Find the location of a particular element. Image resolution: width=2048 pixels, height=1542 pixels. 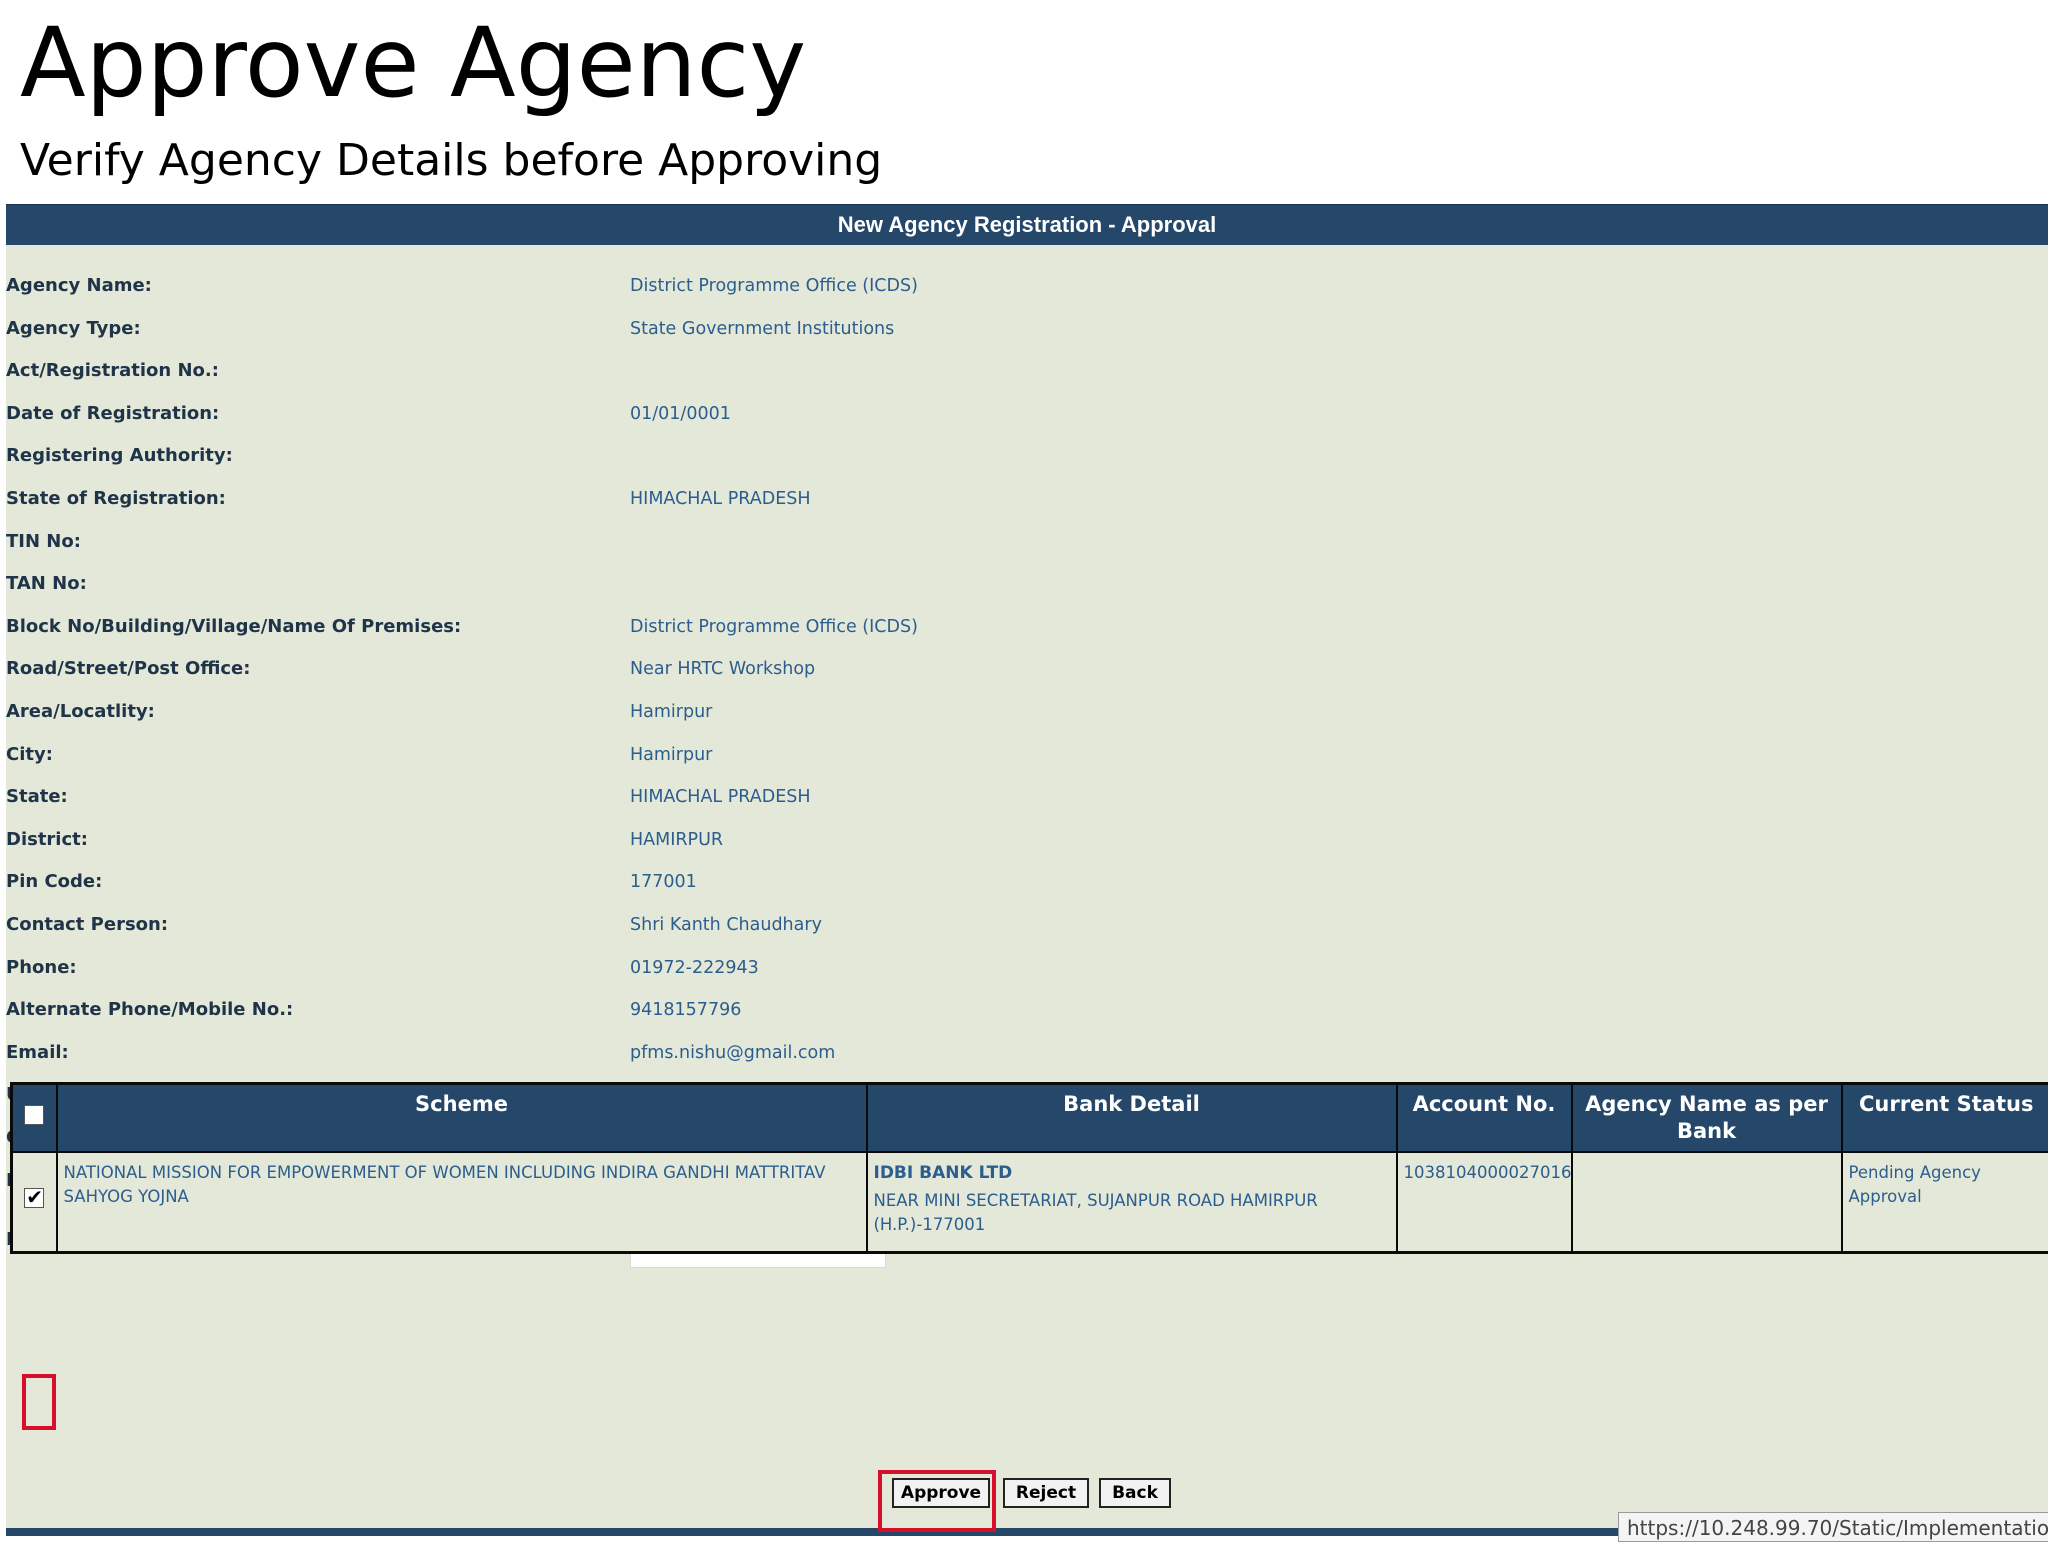

approve-button-highlight is located at coordinates (937, 1501).